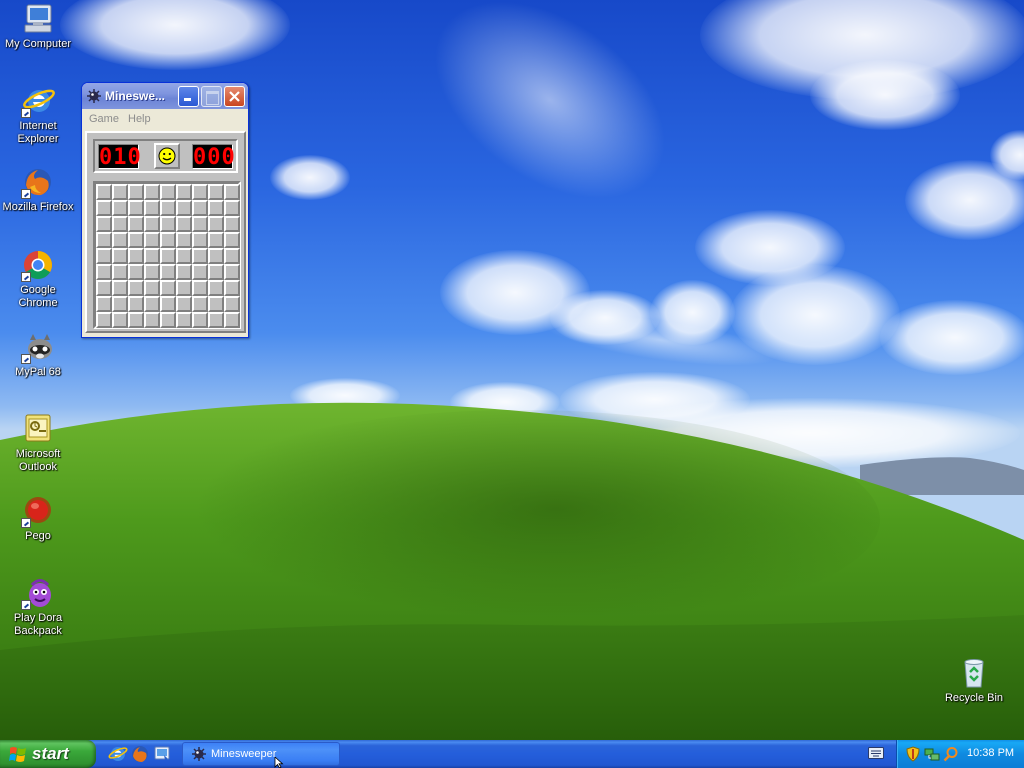 The image size is (1024, 768). I want to click on close-button, so click(234, 96).